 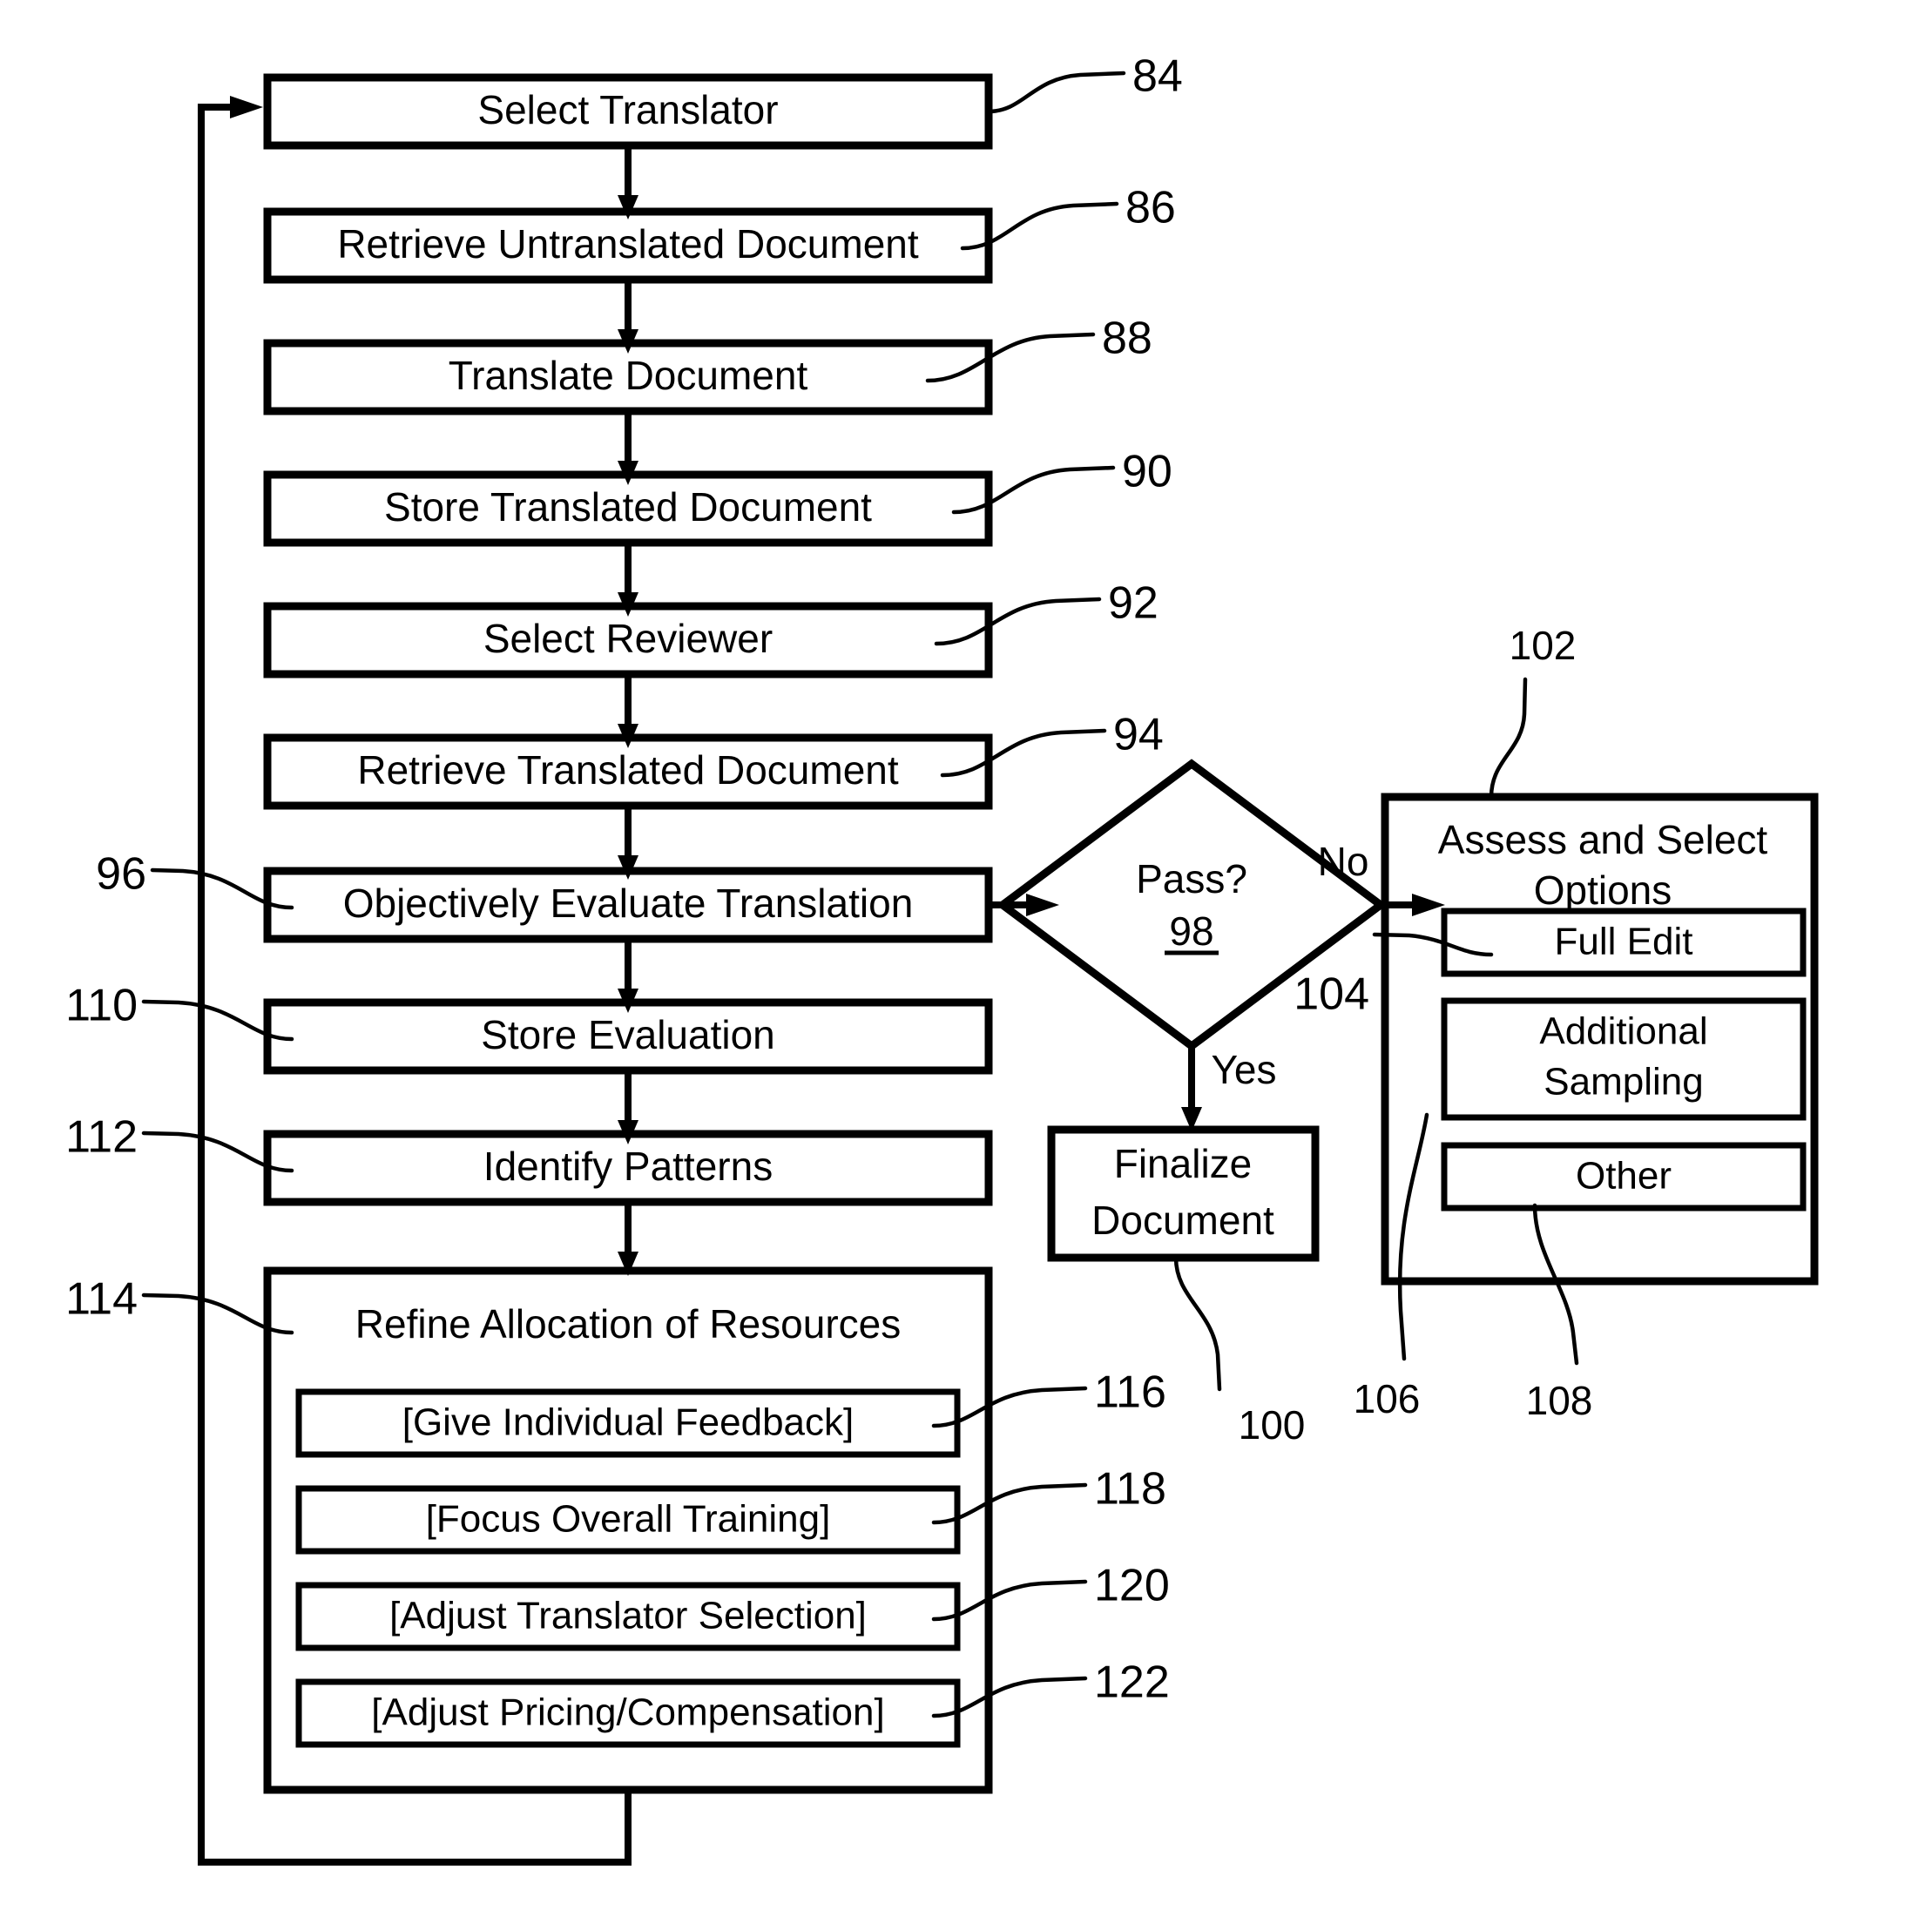 I want to click on step-label-select-translator: Select Translator, so click(x=627, y=109).